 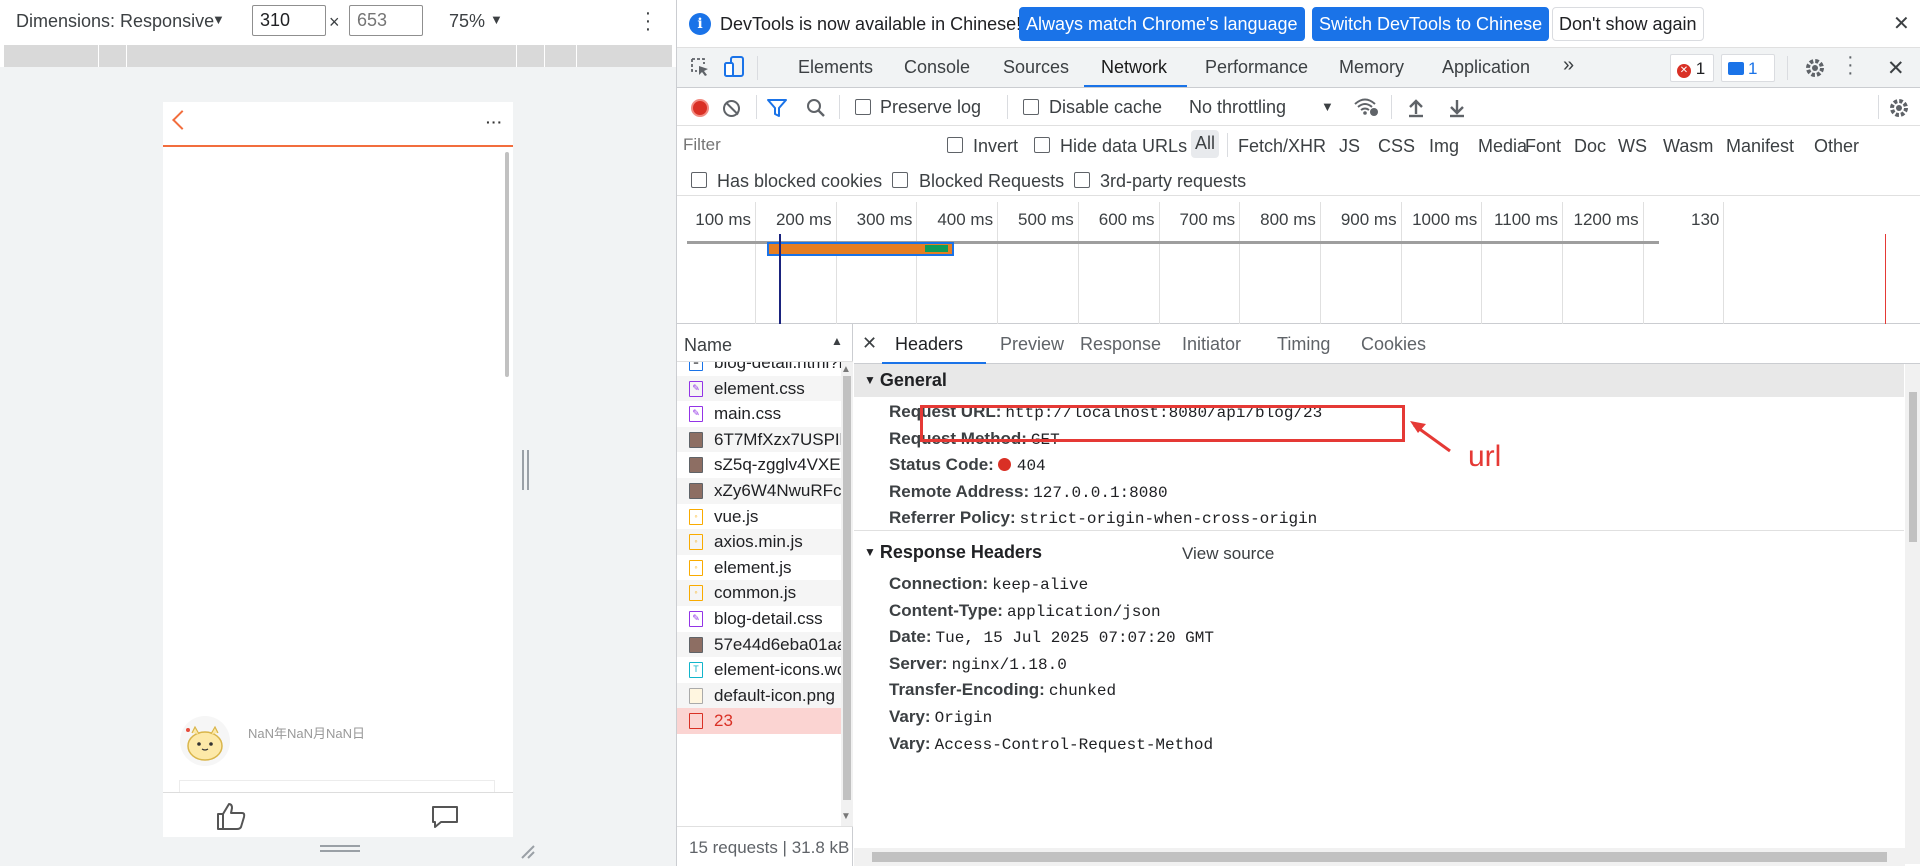 What do you see at coordinates (289, 20) in the screenshot?
I see `width-input` at bounding box center [289, 20].